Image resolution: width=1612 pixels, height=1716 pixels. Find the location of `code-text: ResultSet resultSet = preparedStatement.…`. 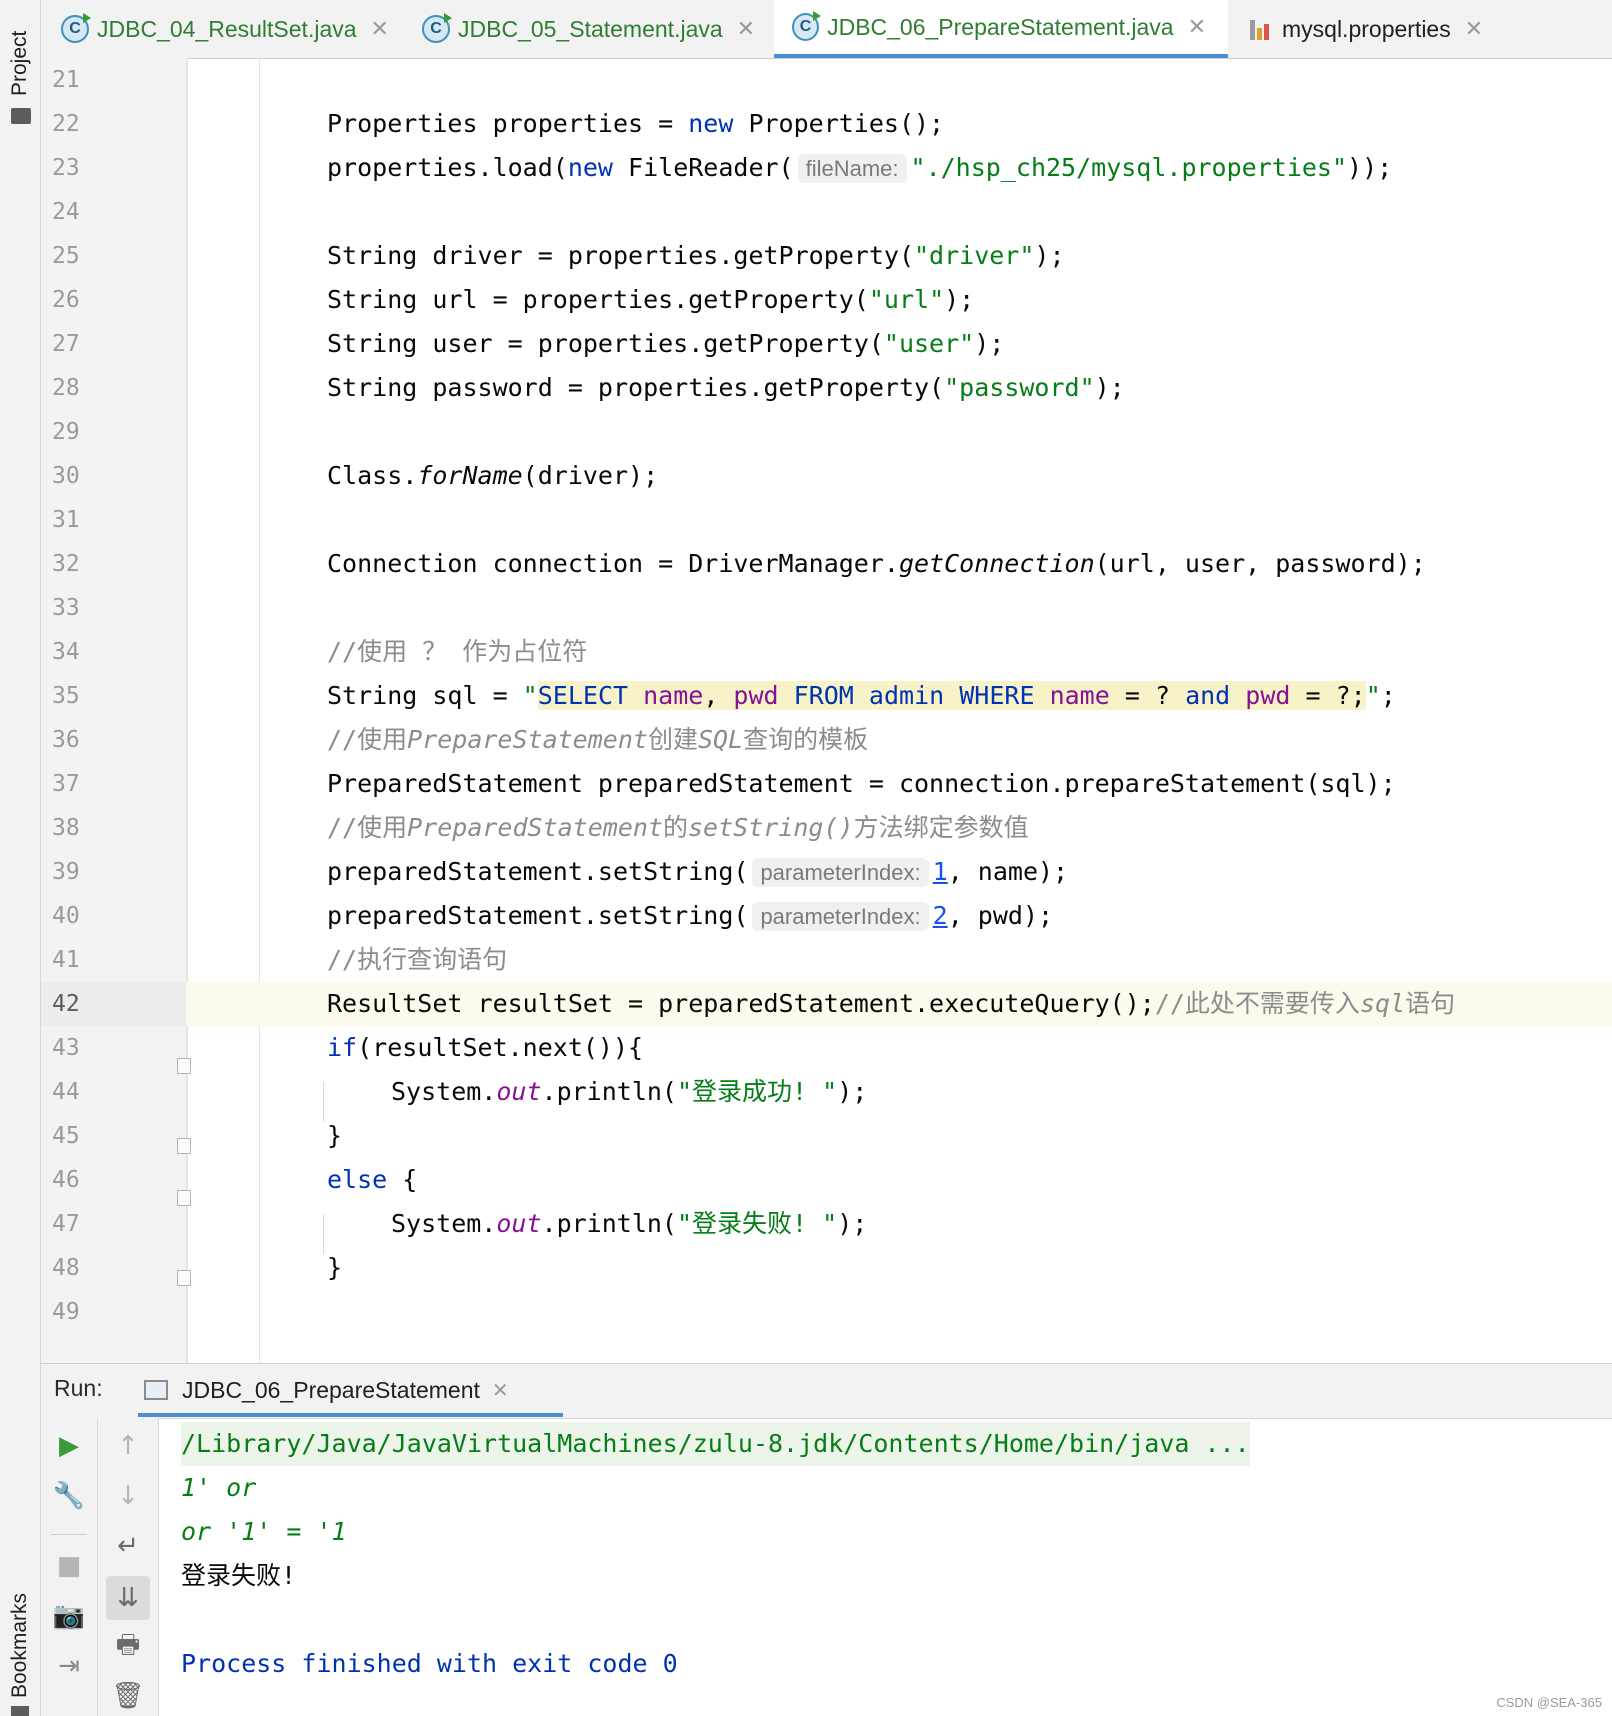

code-text: ResultSet resultSet = preparedStatement.… is located at coordinates (891, 1003).